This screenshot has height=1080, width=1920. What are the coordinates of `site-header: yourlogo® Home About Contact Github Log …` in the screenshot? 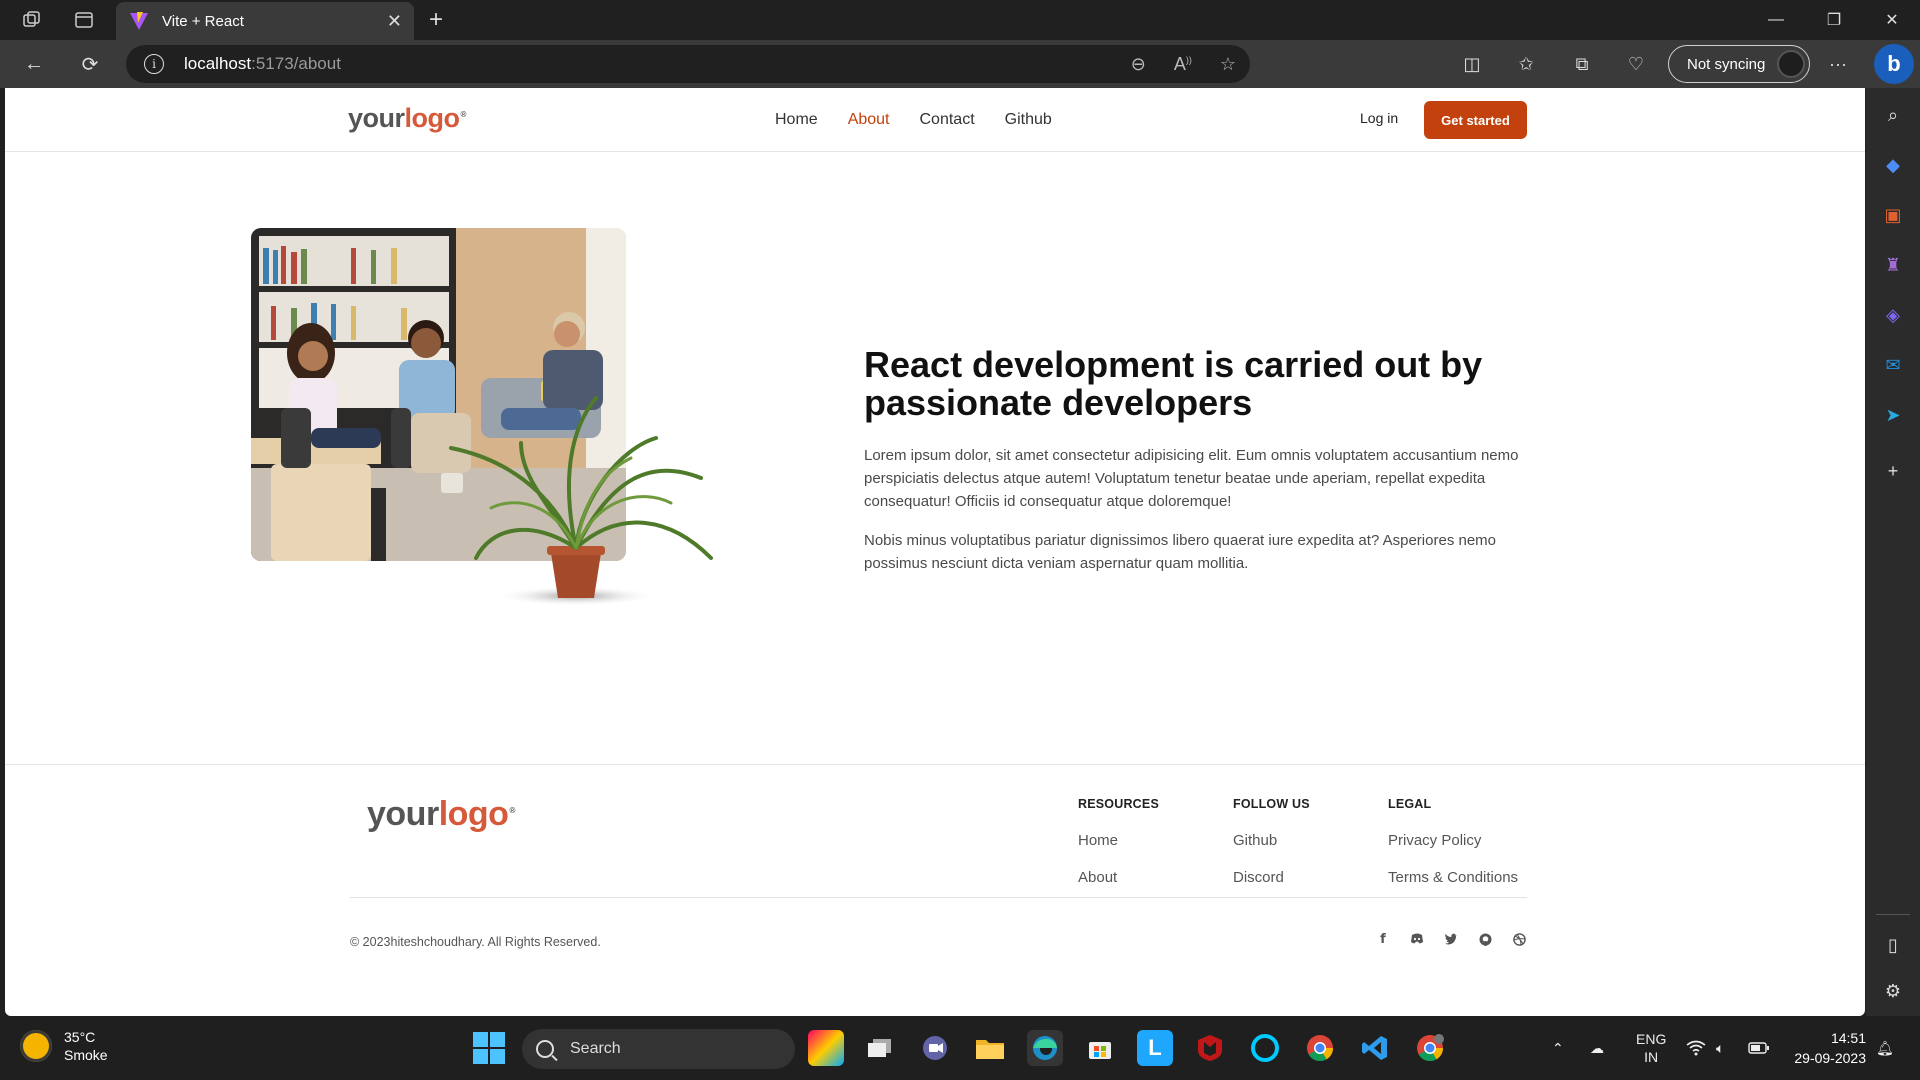 It's located at (935, 120).